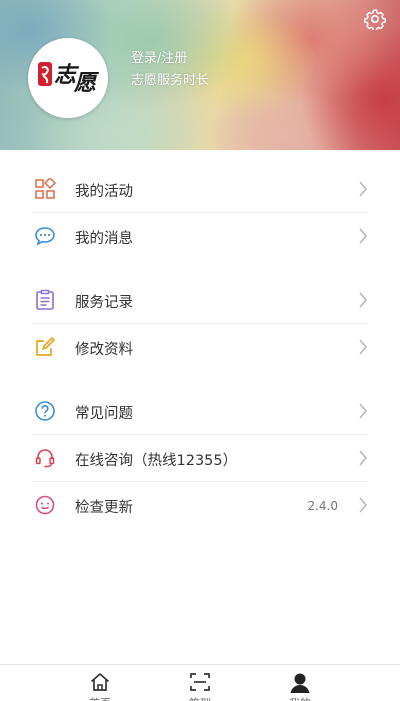 The width and height of the screenshot is (400, 701). Describe the element at coordinates (200, 411) in the screenshot. I see `menu-item-faq: 常见问题` at that location.